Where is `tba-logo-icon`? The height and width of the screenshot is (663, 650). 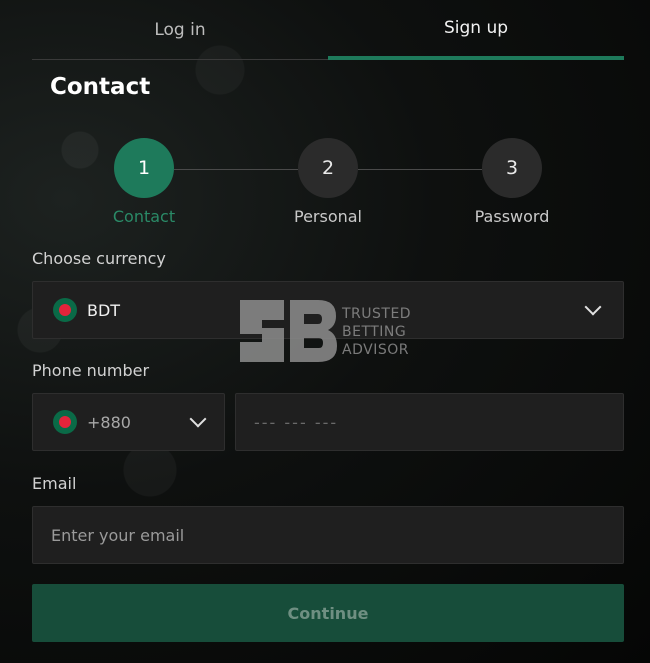 tba-logo-icon is located at coordinates (288, 331).